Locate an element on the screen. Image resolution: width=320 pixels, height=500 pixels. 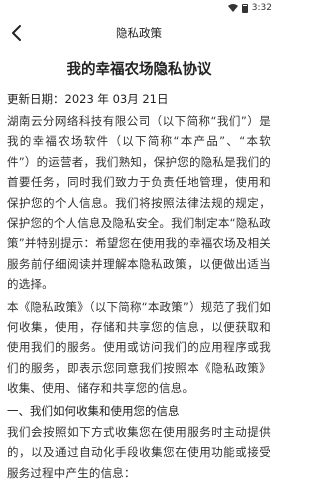
section-heading: 一、我们如何收集和使用您的信息 is located at coordinates (93, 410).